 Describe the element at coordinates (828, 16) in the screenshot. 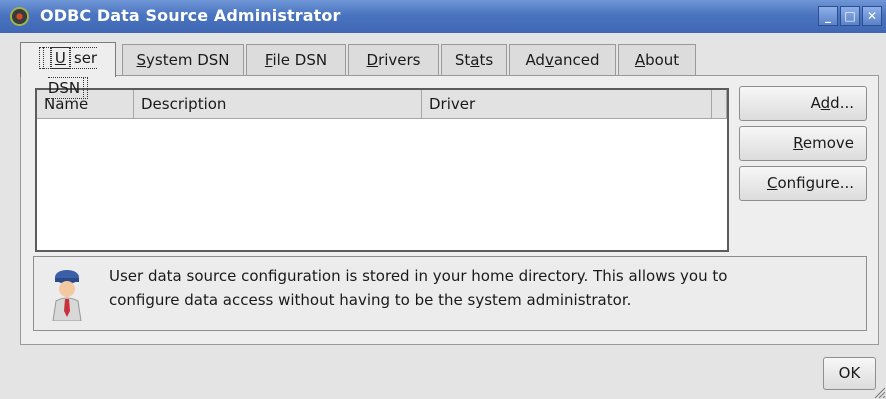

I see `minimize-icon: _` at that location.